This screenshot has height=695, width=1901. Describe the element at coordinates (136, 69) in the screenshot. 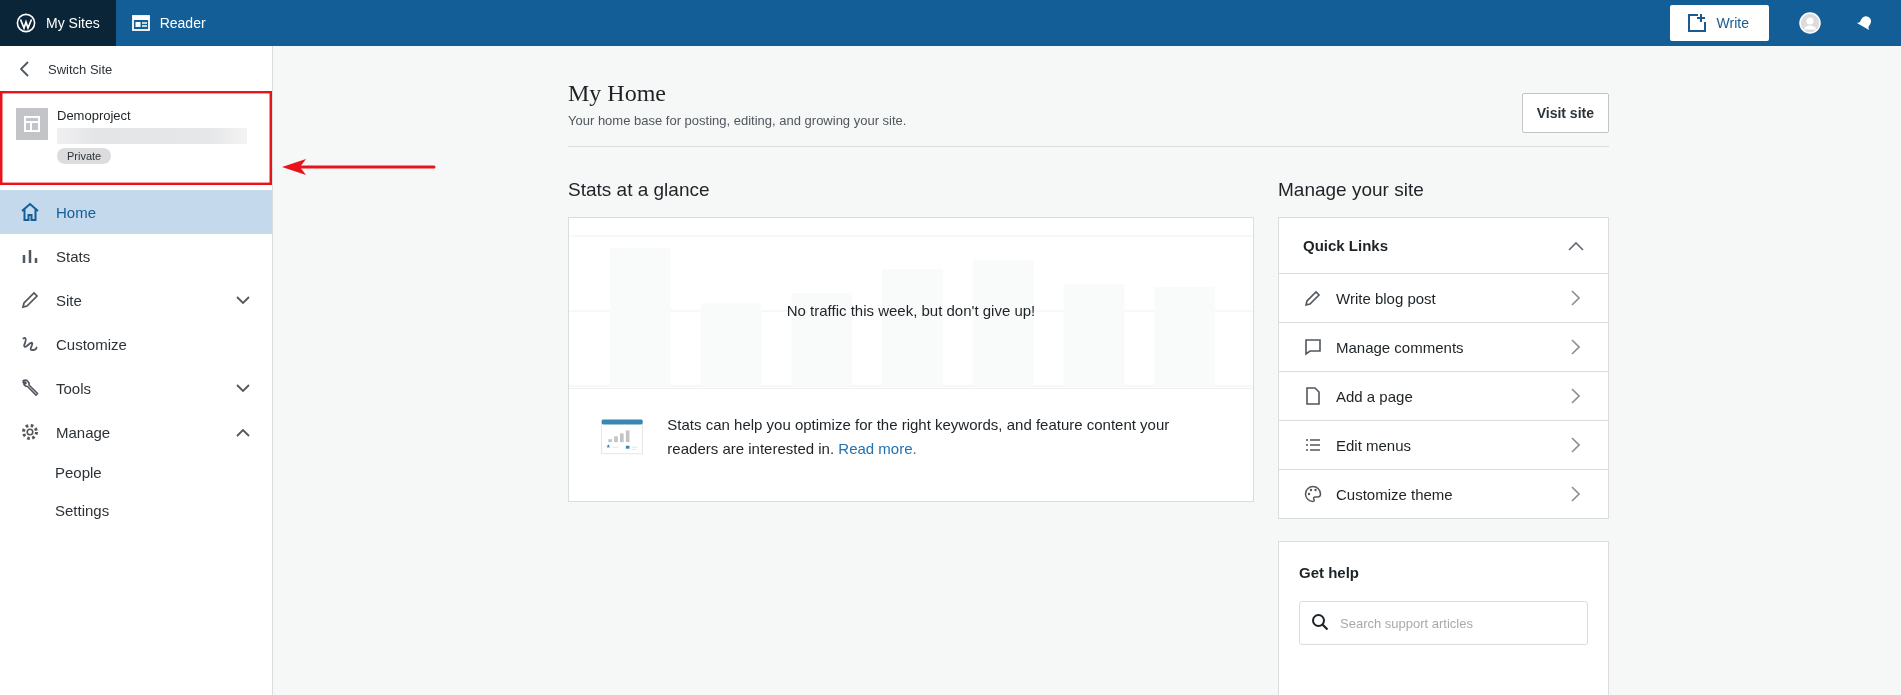

I see `switch-site-link: Switch Site` at that location.